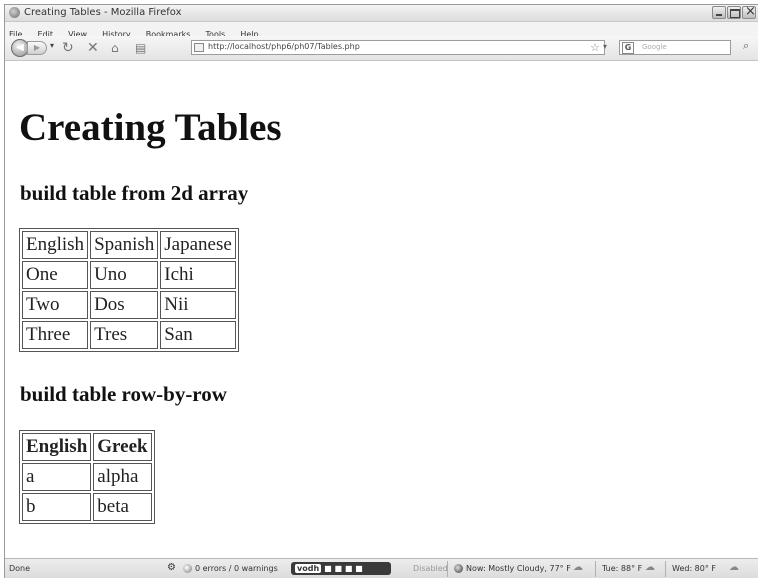 The image size is (758, 578). What do you see at coordinates (458, 568) in the screenshot?
I see `globe-icon` at bounding box center [458, 568].